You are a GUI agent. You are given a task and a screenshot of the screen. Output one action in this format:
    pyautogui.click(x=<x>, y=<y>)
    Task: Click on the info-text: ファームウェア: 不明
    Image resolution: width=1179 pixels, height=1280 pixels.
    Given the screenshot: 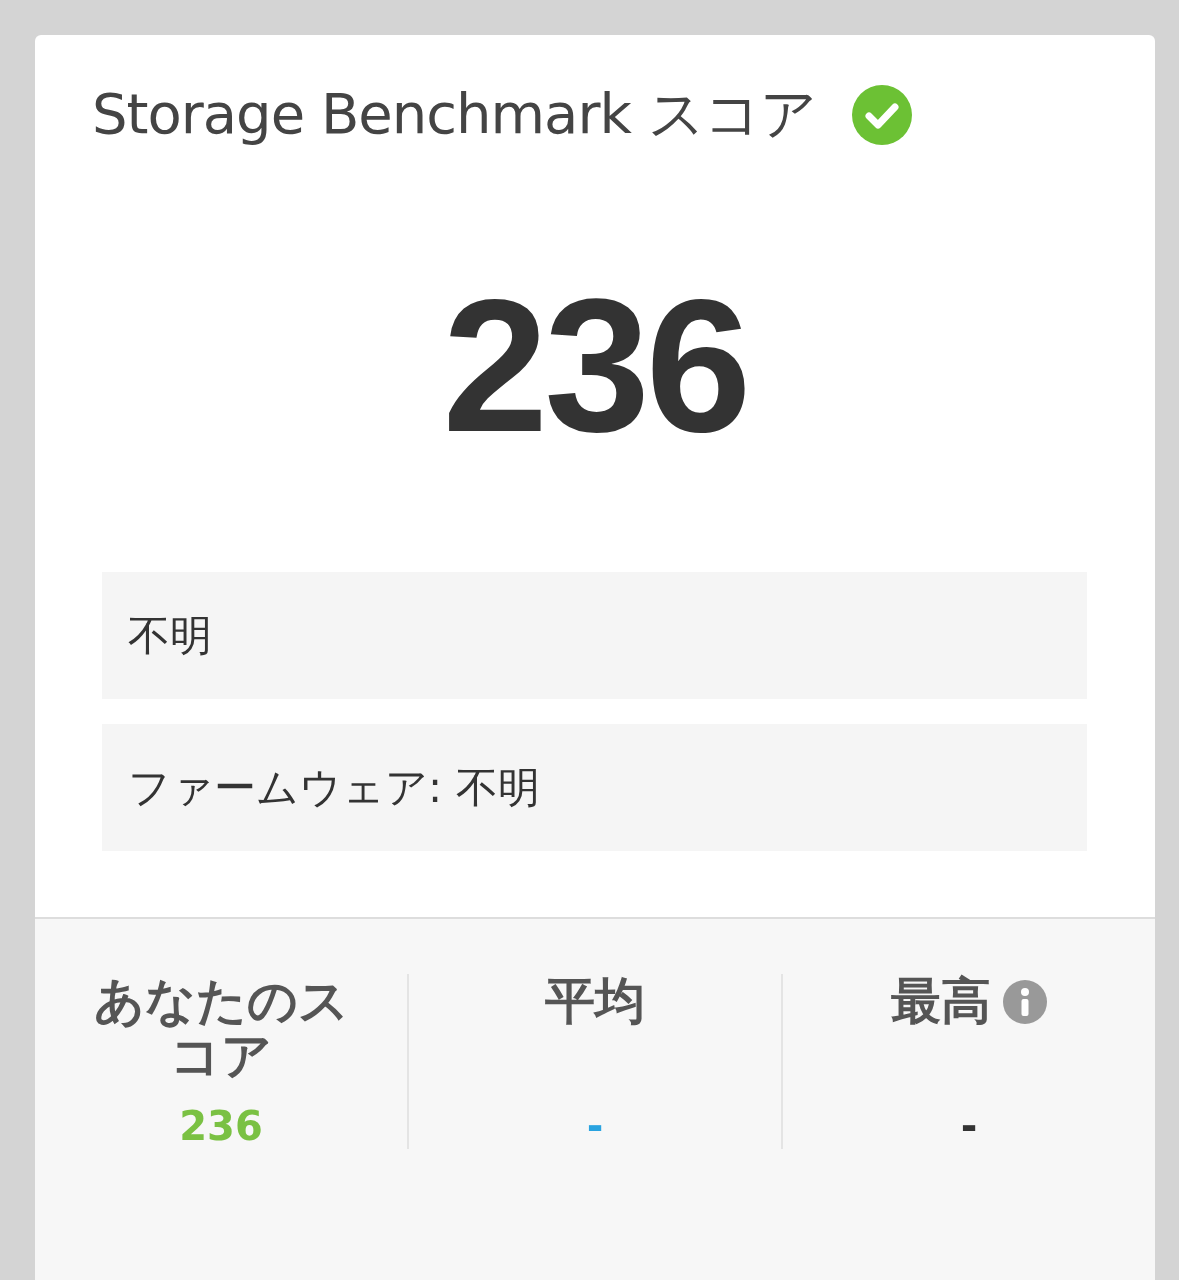 What is the action you would take?
    pyautogui.click(x=334, y=787)
    